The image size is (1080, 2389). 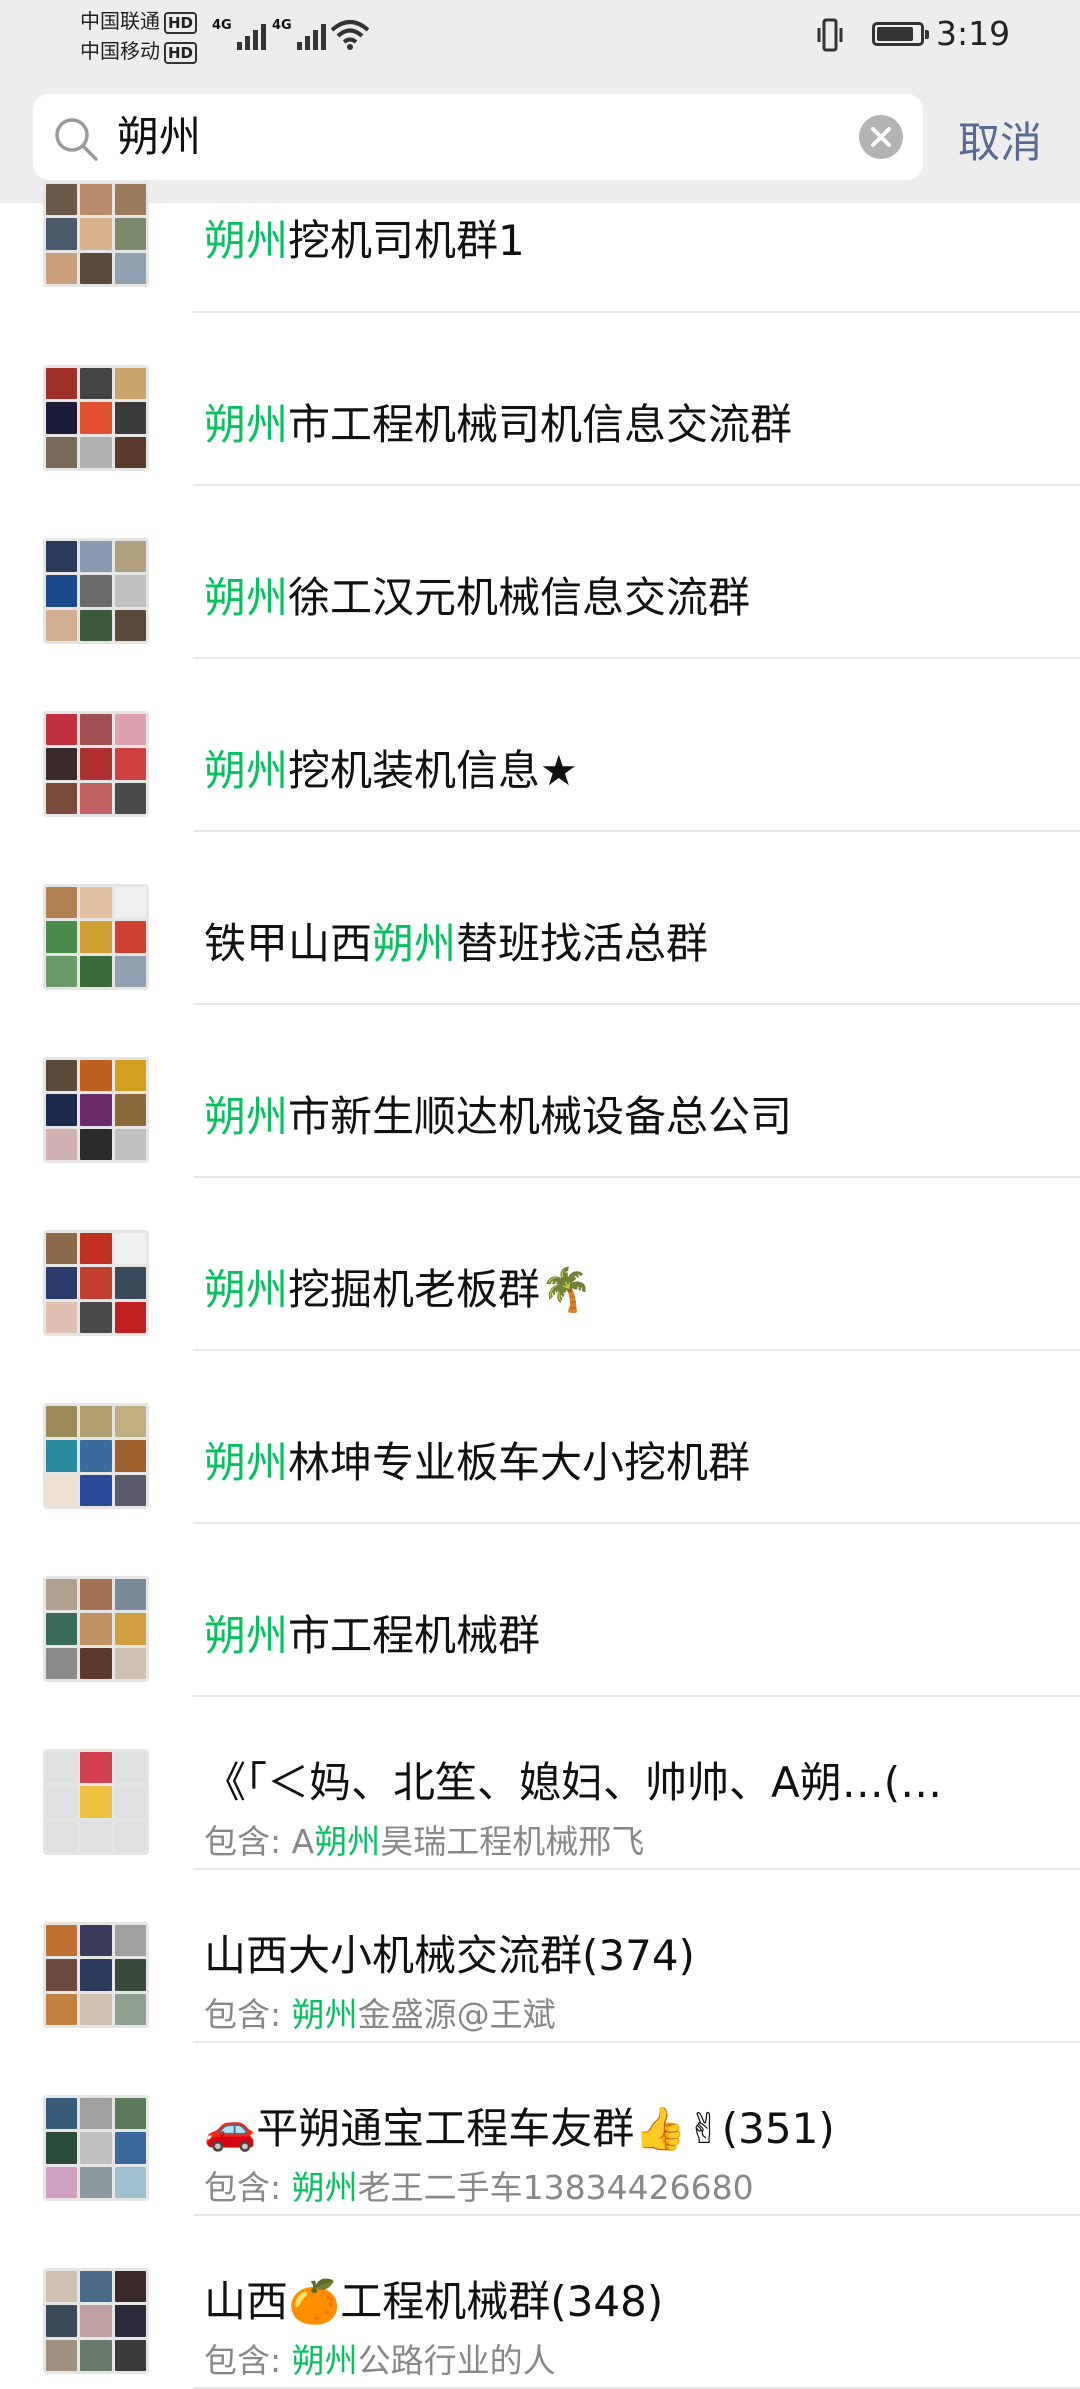 I want to click on result-item: 朔州挖机装机信息★, so click(x=540, y=745).